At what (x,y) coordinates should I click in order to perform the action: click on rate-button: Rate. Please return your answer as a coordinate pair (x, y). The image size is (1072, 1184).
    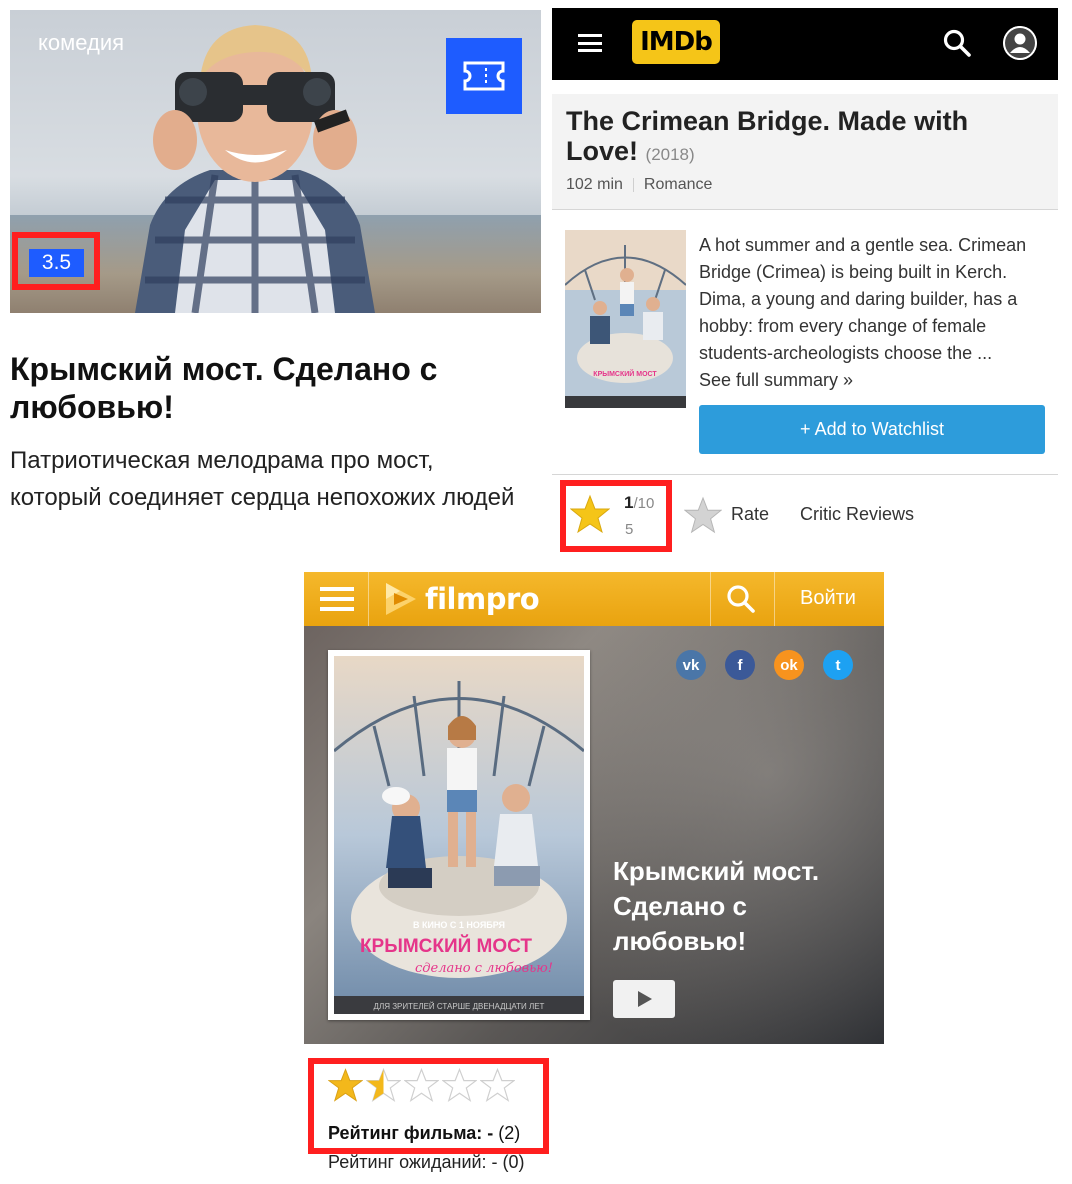
    Looking at the image, I should click on (750, 514).